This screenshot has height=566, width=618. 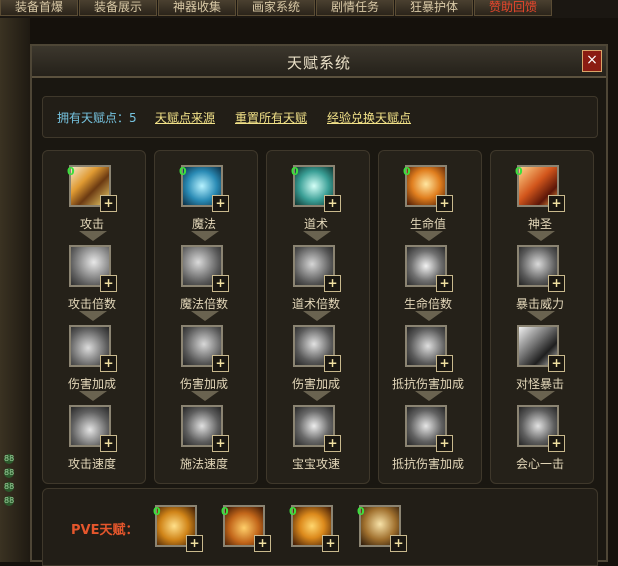 I want to click on talent-skill: + 施法速度, so click(x=204, y=438).